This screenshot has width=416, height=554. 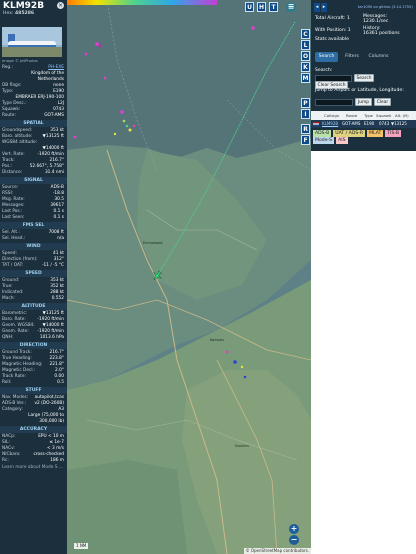 What do you see at coordinates (324, 140) in the screenshot?
I see `legend-mode-s: Mode-S` at bounding box center [324, 140].